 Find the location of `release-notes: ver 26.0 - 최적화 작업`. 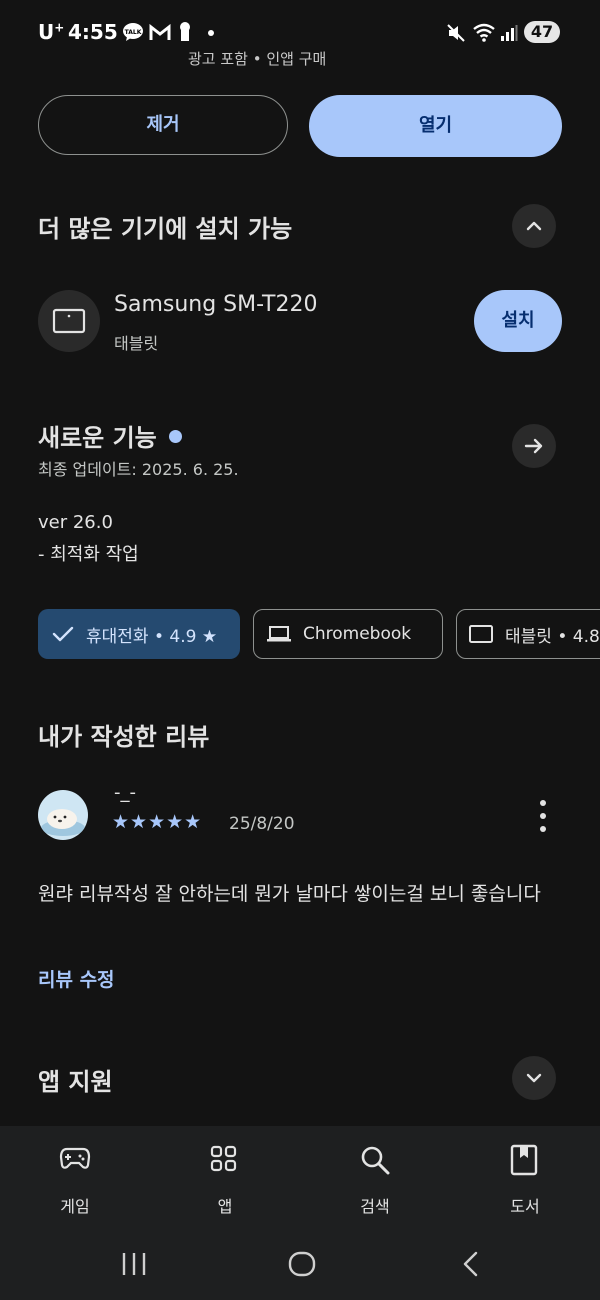

release-notes: ver 26.0 - 최적화 작업 is located at coordinates (88, 538).